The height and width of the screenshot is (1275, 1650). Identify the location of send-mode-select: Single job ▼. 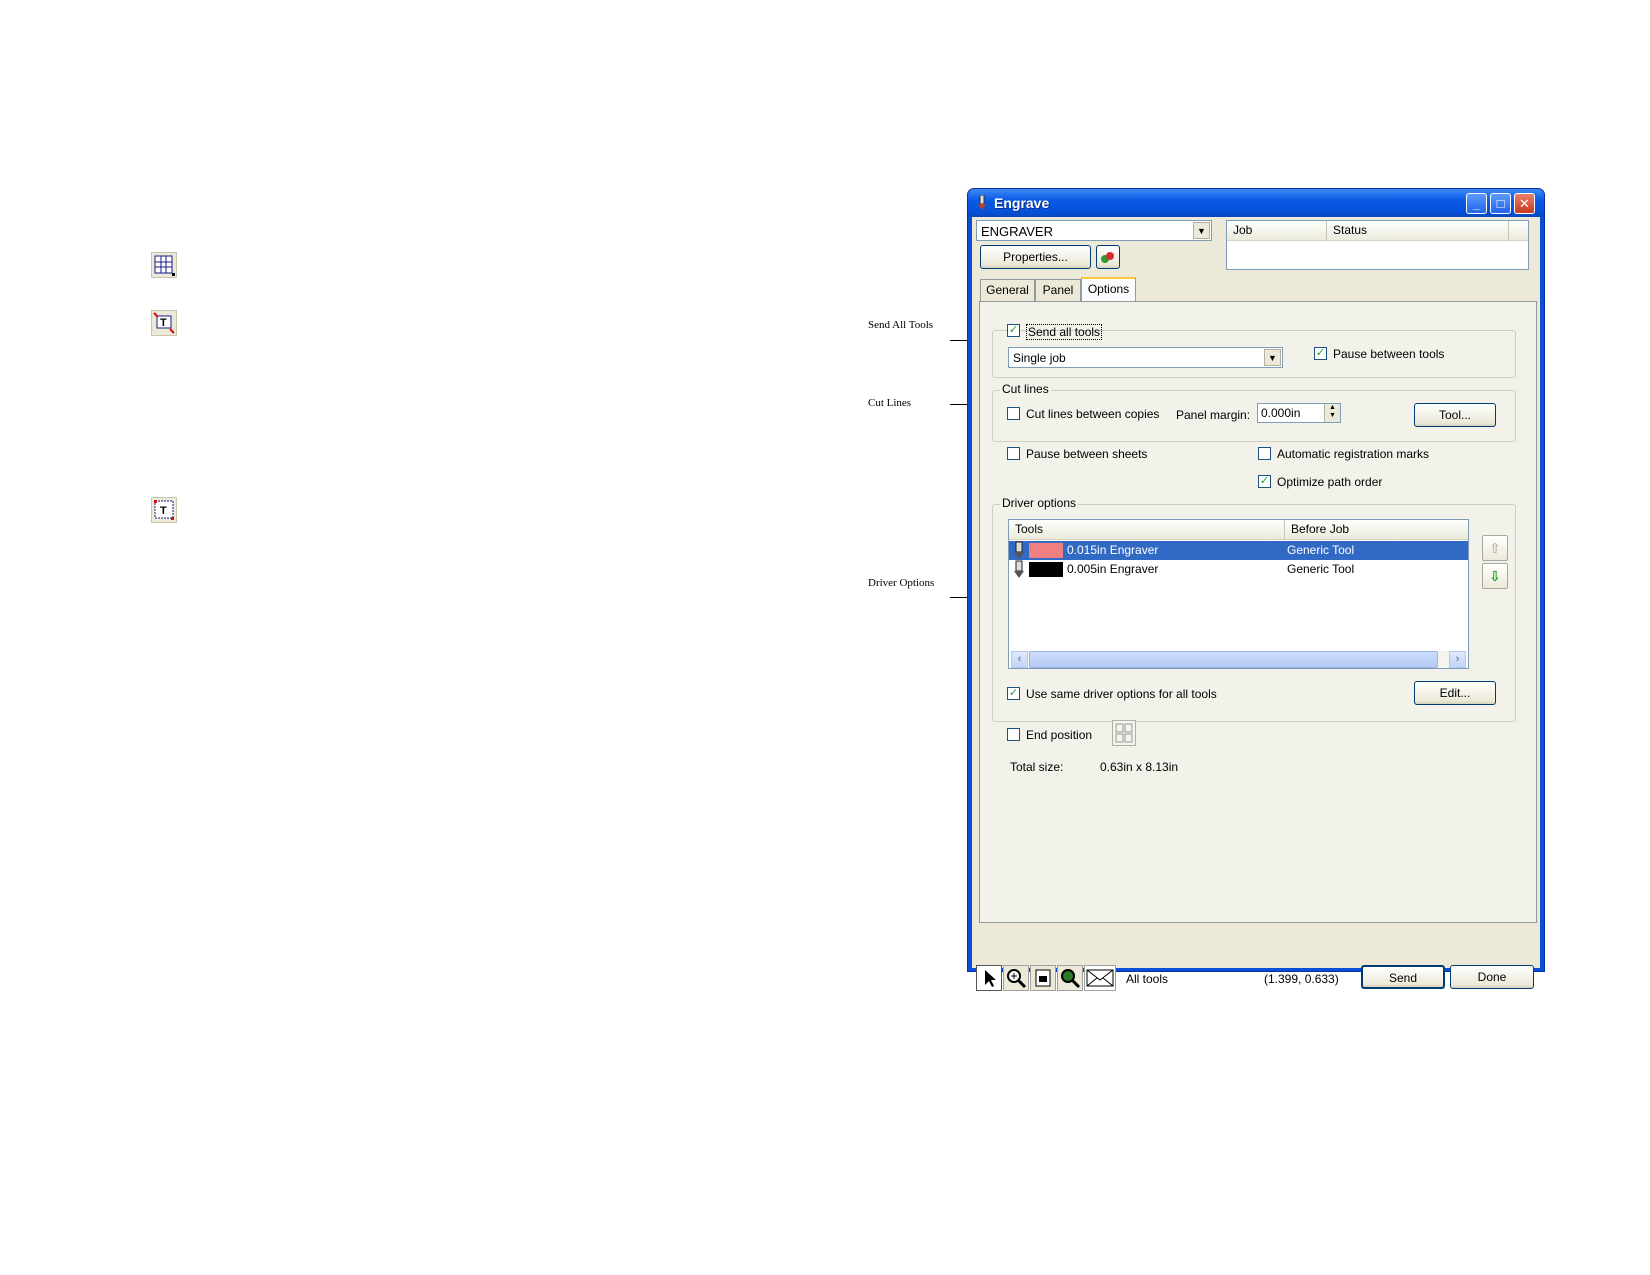
(1145, 357).